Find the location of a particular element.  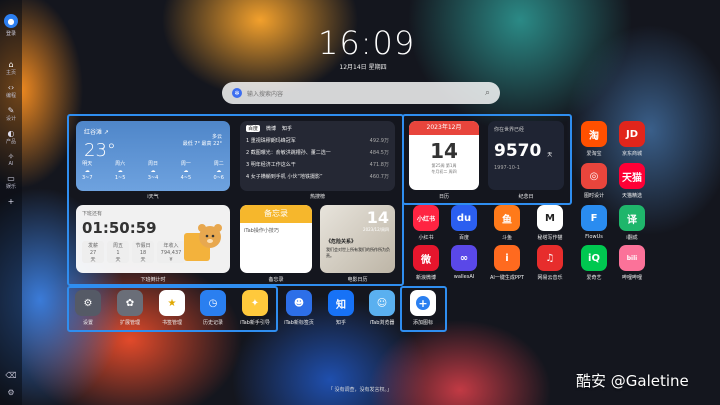

search-input: 输入搜索内容 is located at coordinates (366, 93).